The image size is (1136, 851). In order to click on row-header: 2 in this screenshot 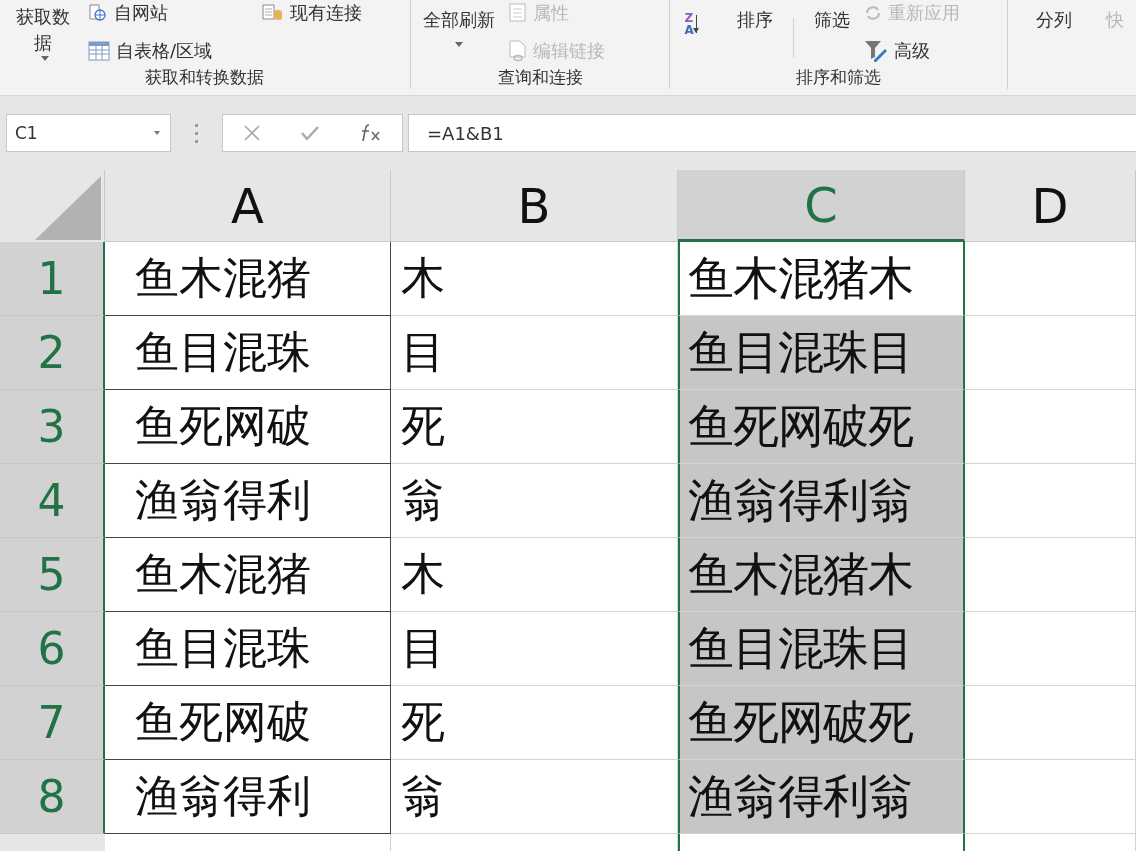, I will do `click(52, 353)`.